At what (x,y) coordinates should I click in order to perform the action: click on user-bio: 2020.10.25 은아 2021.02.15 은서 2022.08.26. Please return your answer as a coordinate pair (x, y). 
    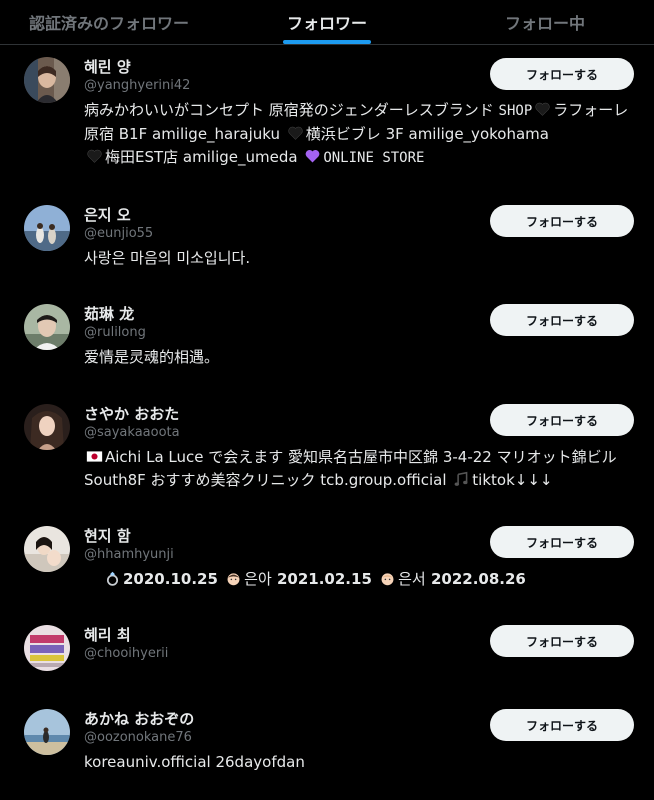
    Looking at the image, I should click on (367, 579).